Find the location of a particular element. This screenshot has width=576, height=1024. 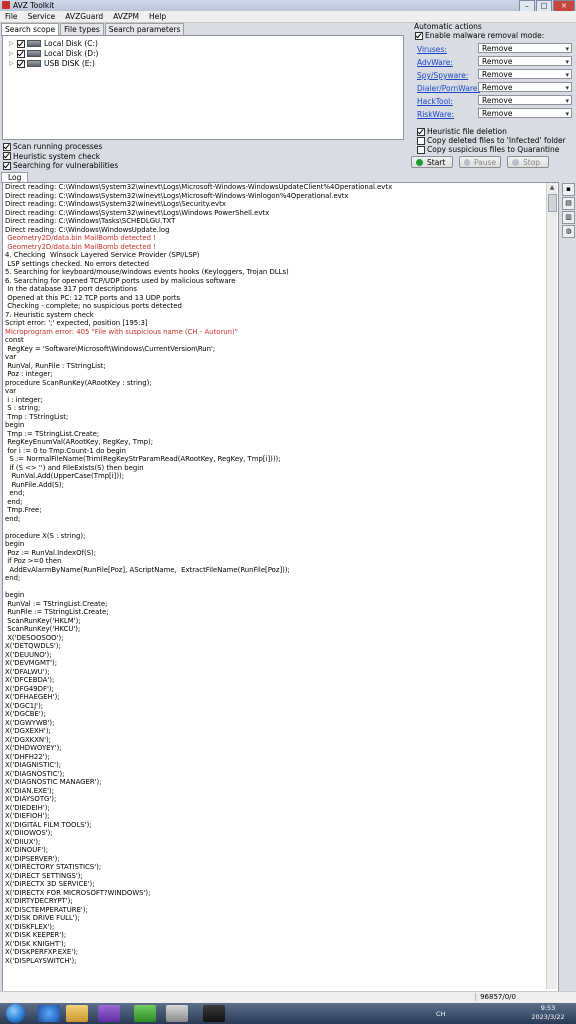

scroll-up-arrow-icon: ▲ is located at coordinates (552, 187).